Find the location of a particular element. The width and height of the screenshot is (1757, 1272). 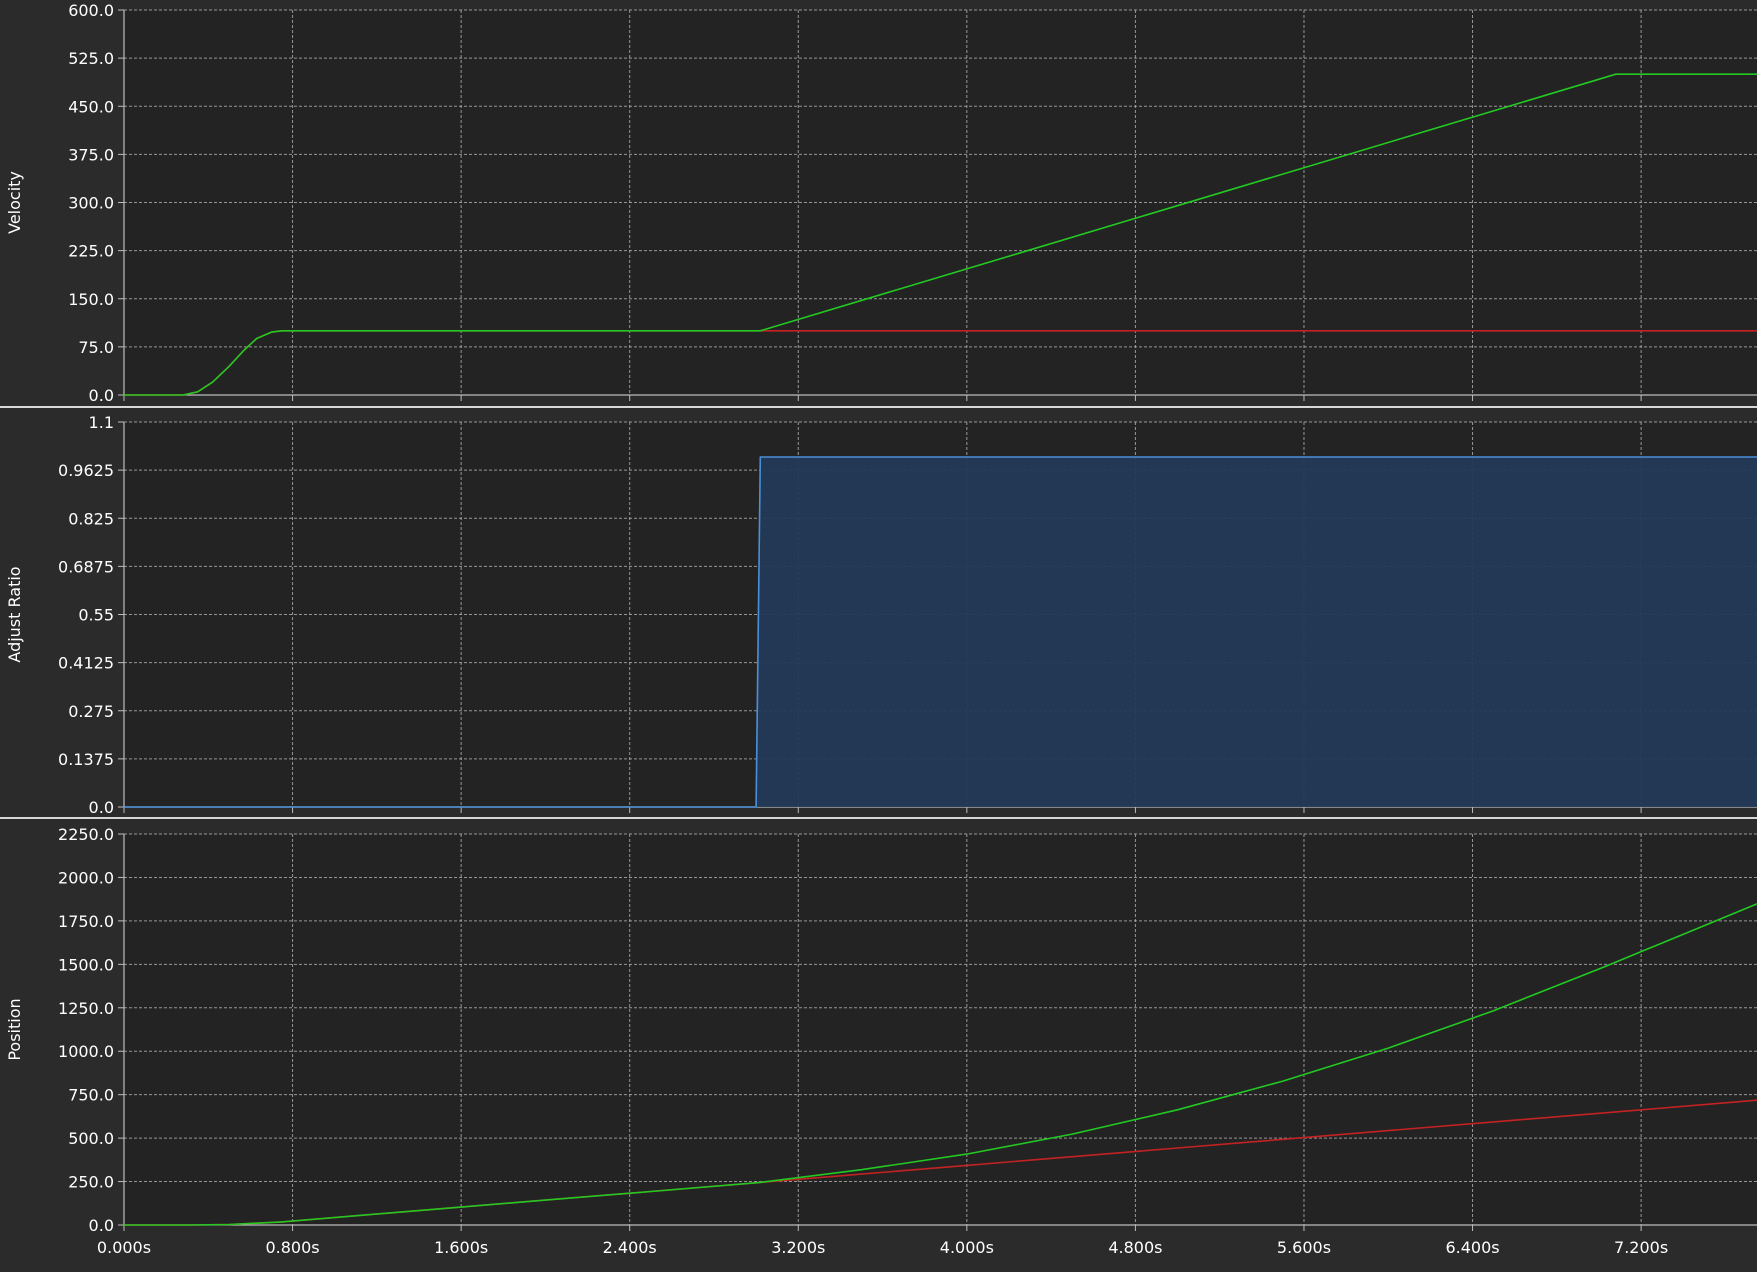

x-tick-label: 3.200s is located at coordinates (798, 1247).